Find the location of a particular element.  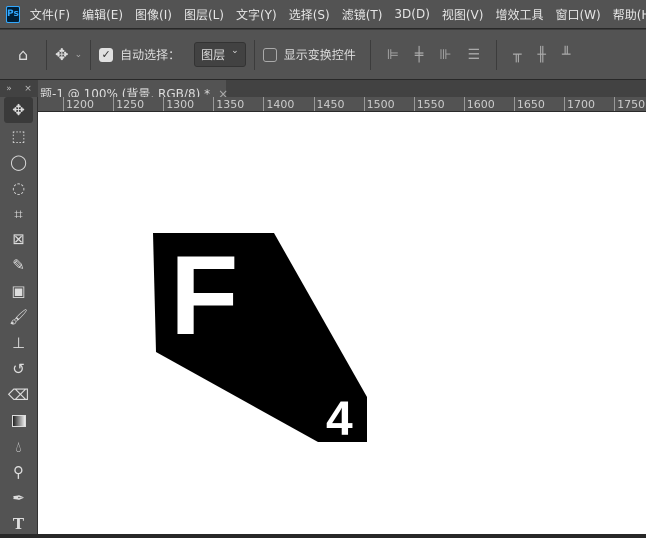

blur-tool-icon: 💧︎ is located at coordinates (18, 447).